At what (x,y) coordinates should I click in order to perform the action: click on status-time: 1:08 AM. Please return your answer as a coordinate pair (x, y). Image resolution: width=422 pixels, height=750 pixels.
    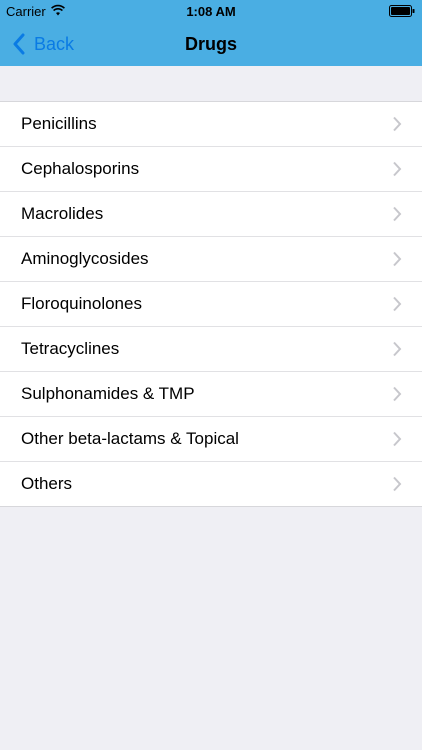
    Looking at the image, I should click on (211, 11).